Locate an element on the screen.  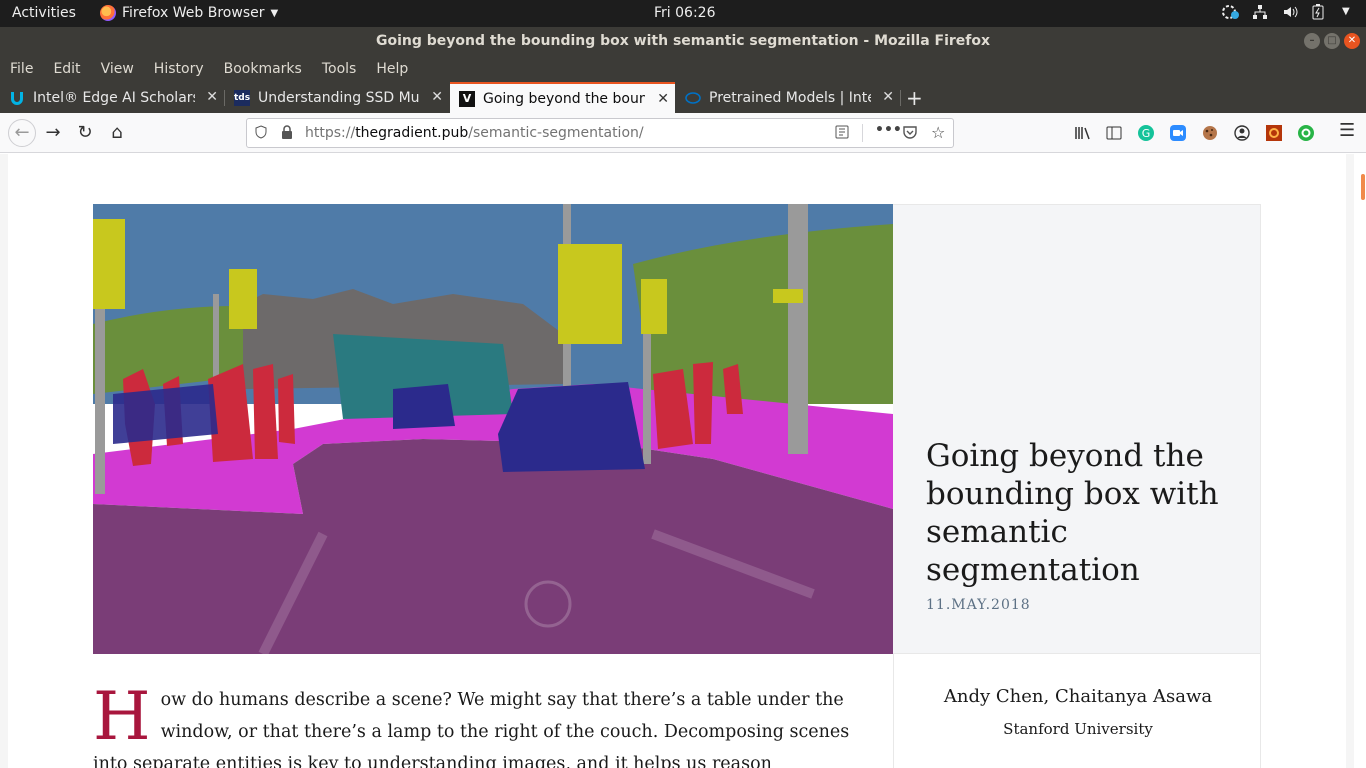
url-host: thegradient.pub is located at coordinates (412, 133).